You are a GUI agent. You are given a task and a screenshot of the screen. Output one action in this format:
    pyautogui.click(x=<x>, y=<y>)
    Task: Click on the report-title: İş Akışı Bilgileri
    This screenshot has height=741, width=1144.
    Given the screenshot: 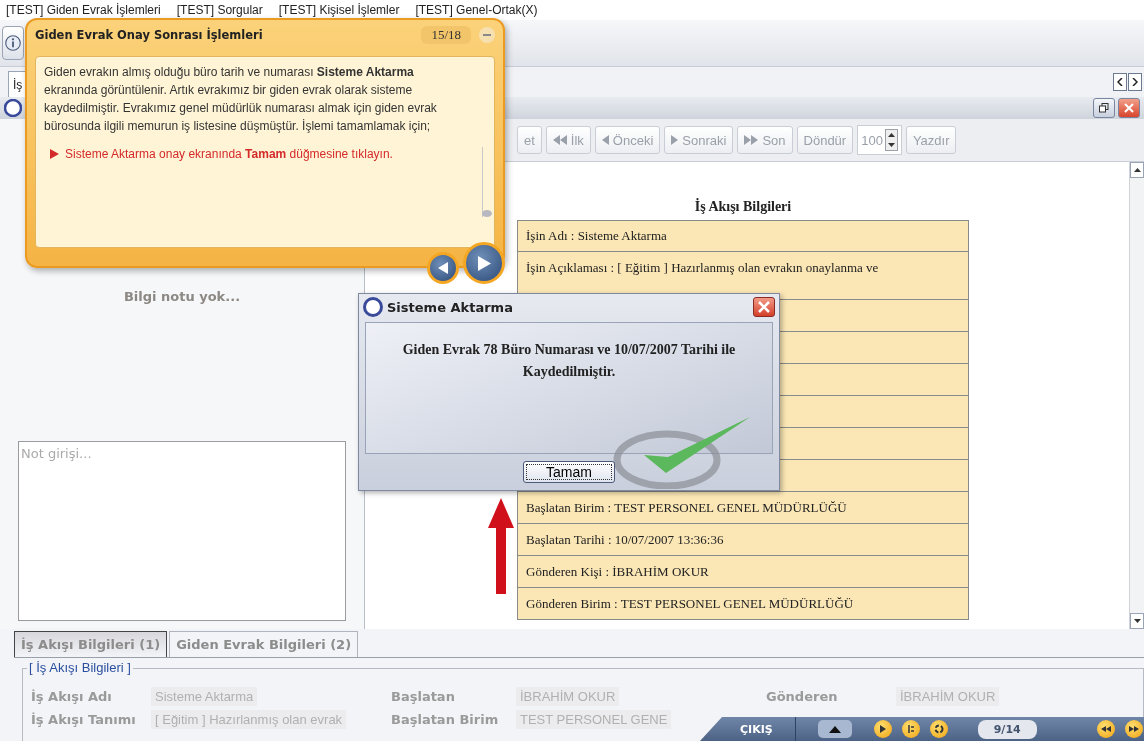 What is the action you would take?
    pyautogui.click(x=743, y=207)
    